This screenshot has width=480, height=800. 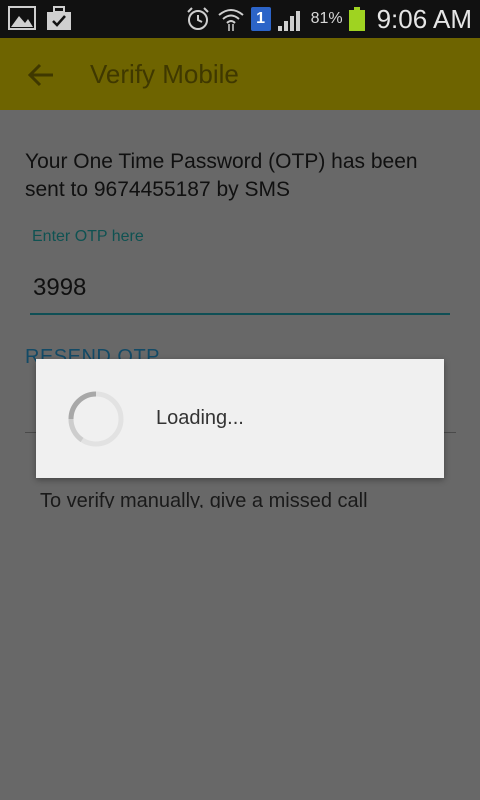 I want to click on wifi-icon, so click(x=230, y=20).